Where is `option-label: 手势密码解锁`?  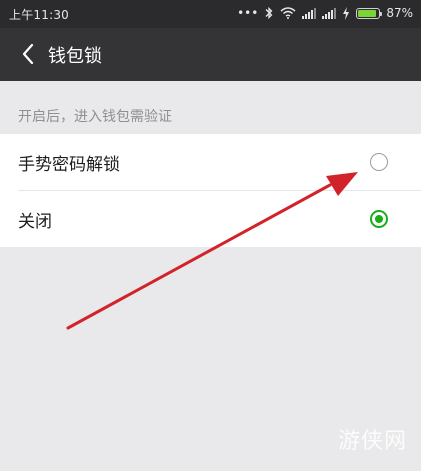
option-label: 手势密码解锁 is located at coordinates (69, 164).